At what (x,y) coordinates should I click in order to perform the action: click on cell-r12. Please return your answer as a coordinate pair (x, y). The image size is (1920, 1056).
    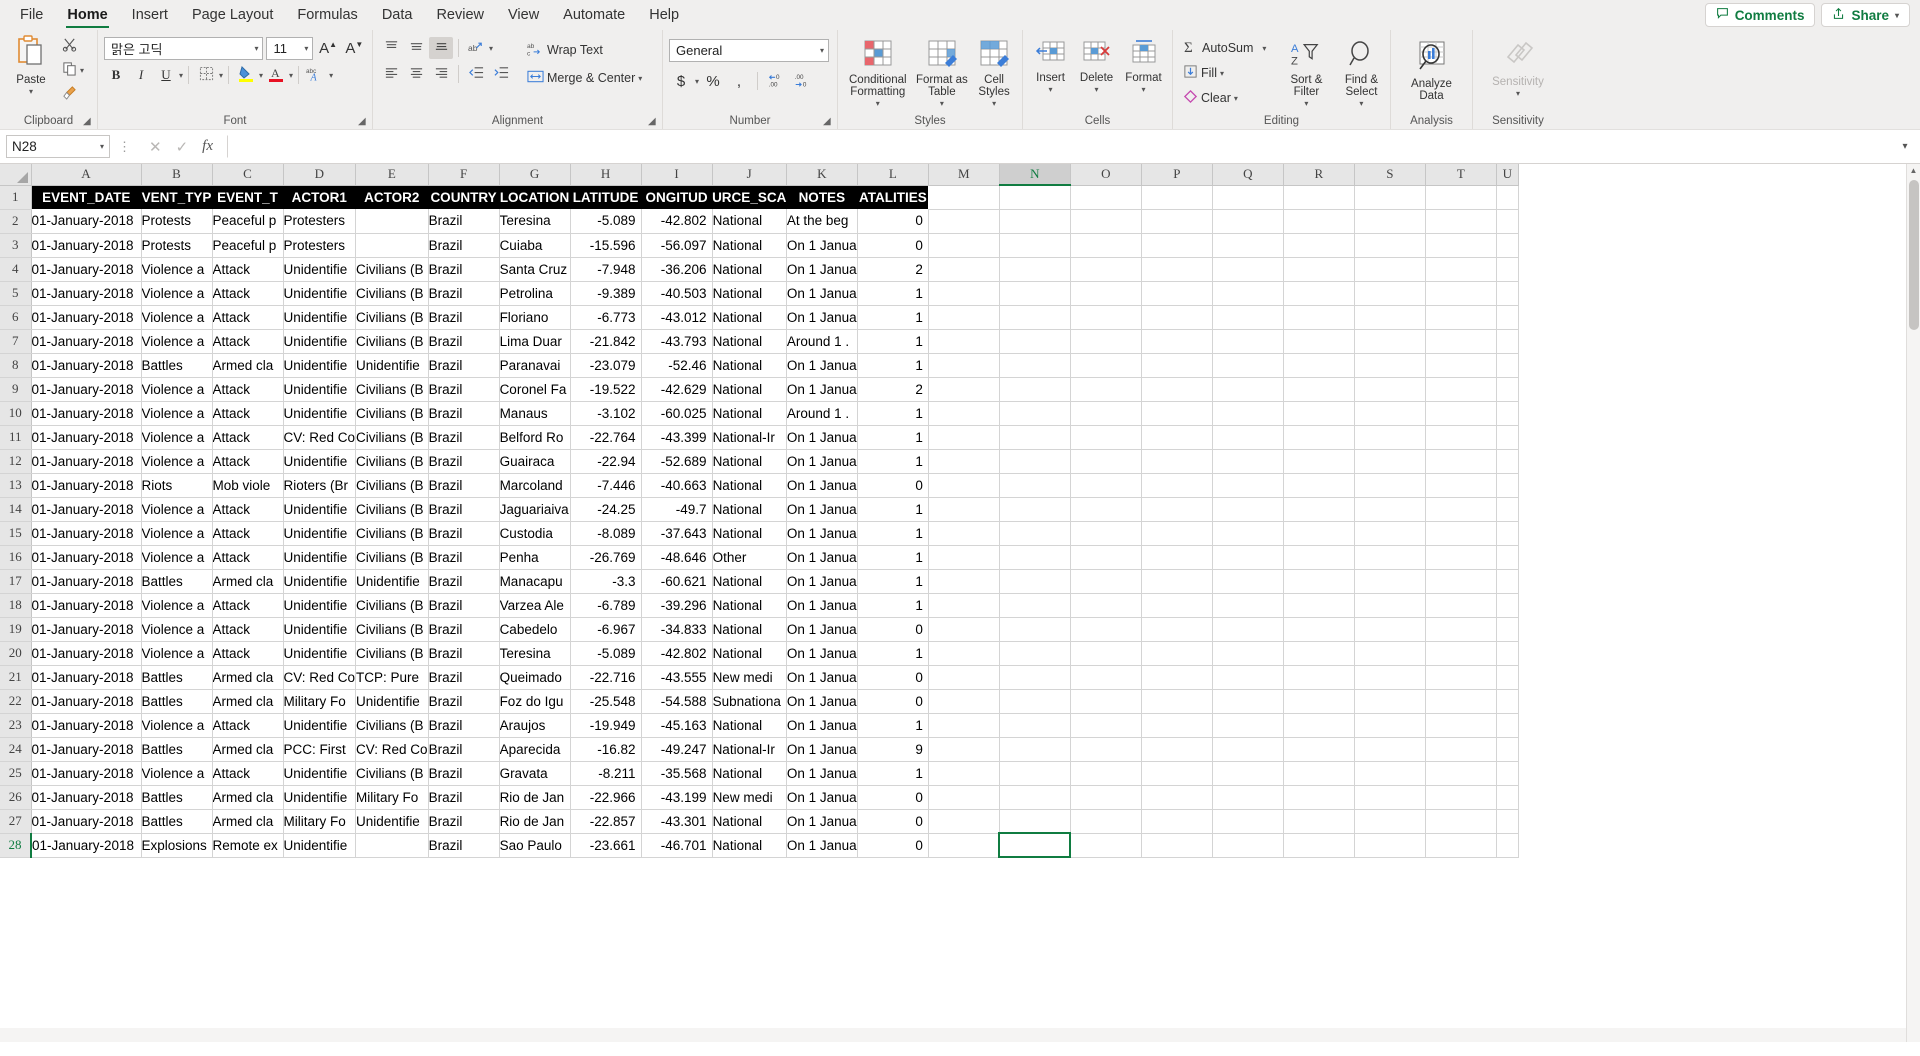
    Looking at the image, I should click on (1319, 461).